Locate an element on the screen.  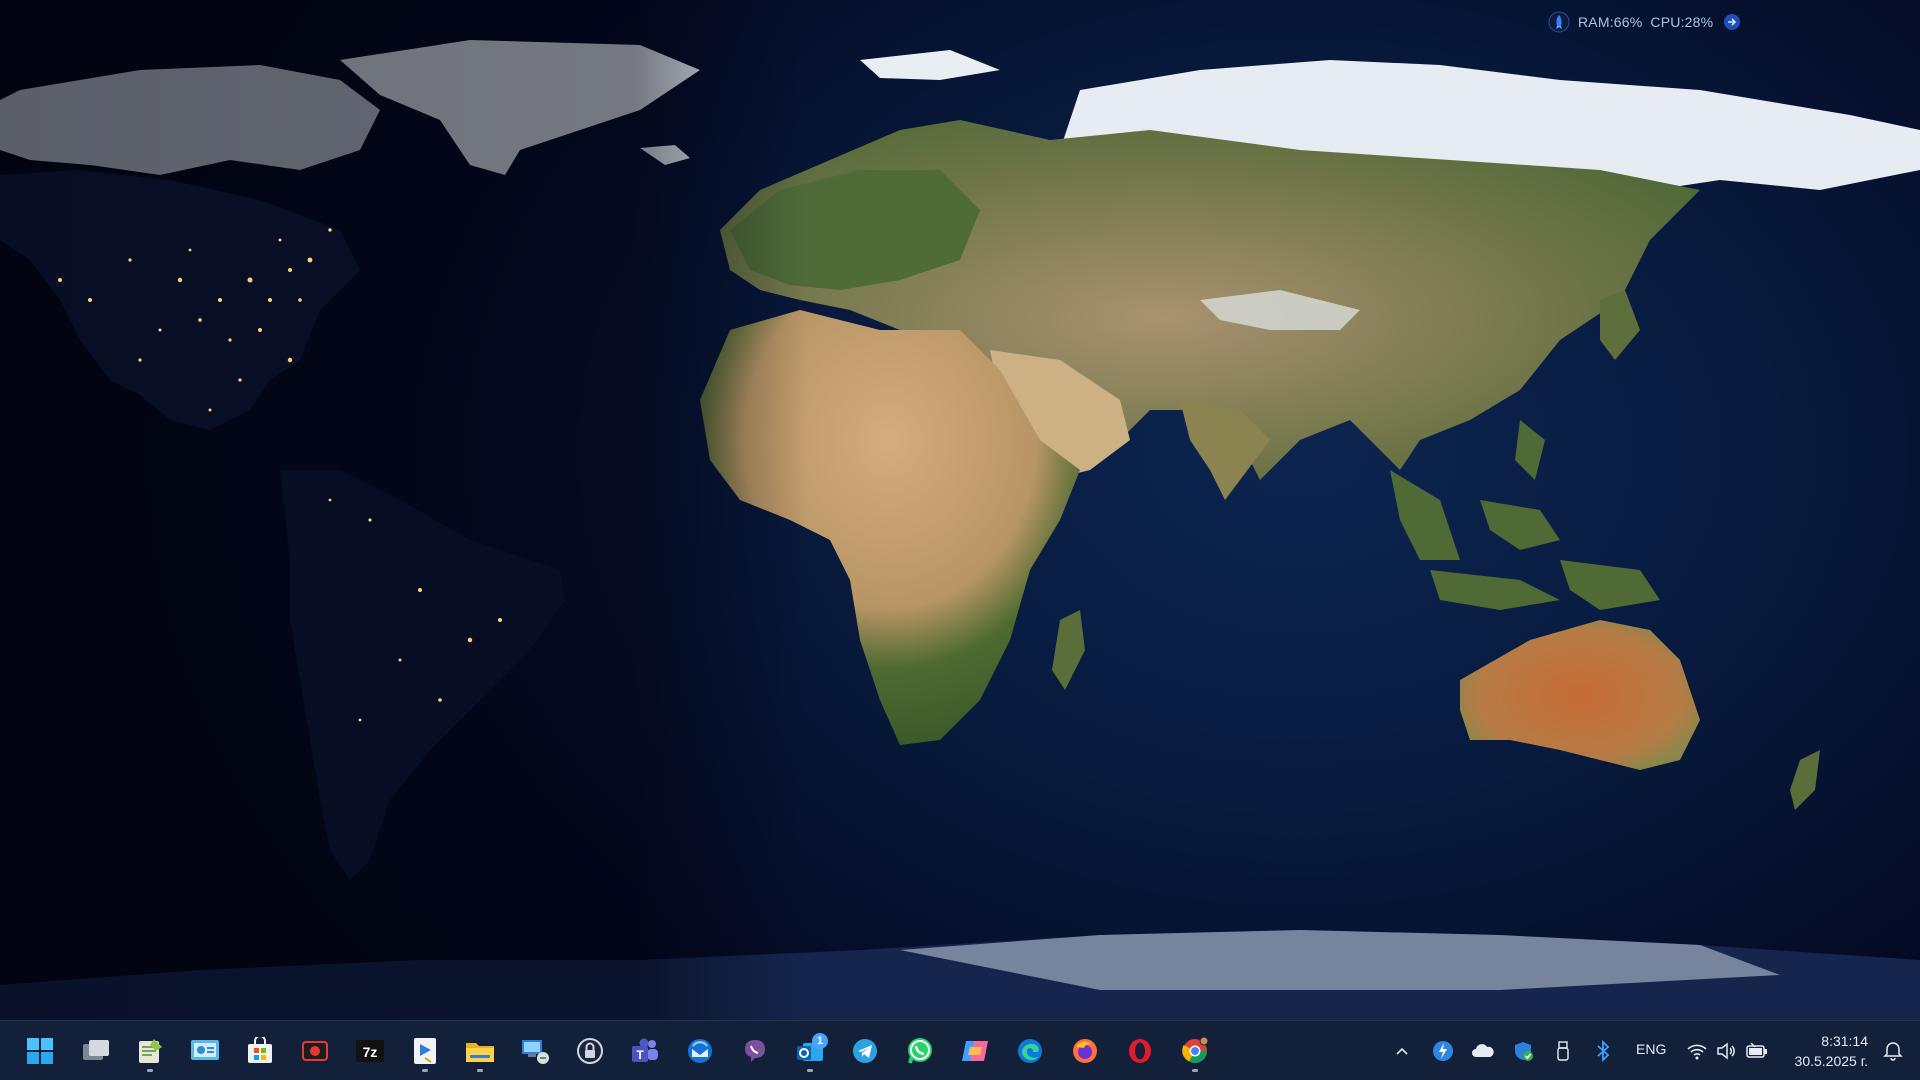
microsoft-store-button is located at coordinates (260, 1051).